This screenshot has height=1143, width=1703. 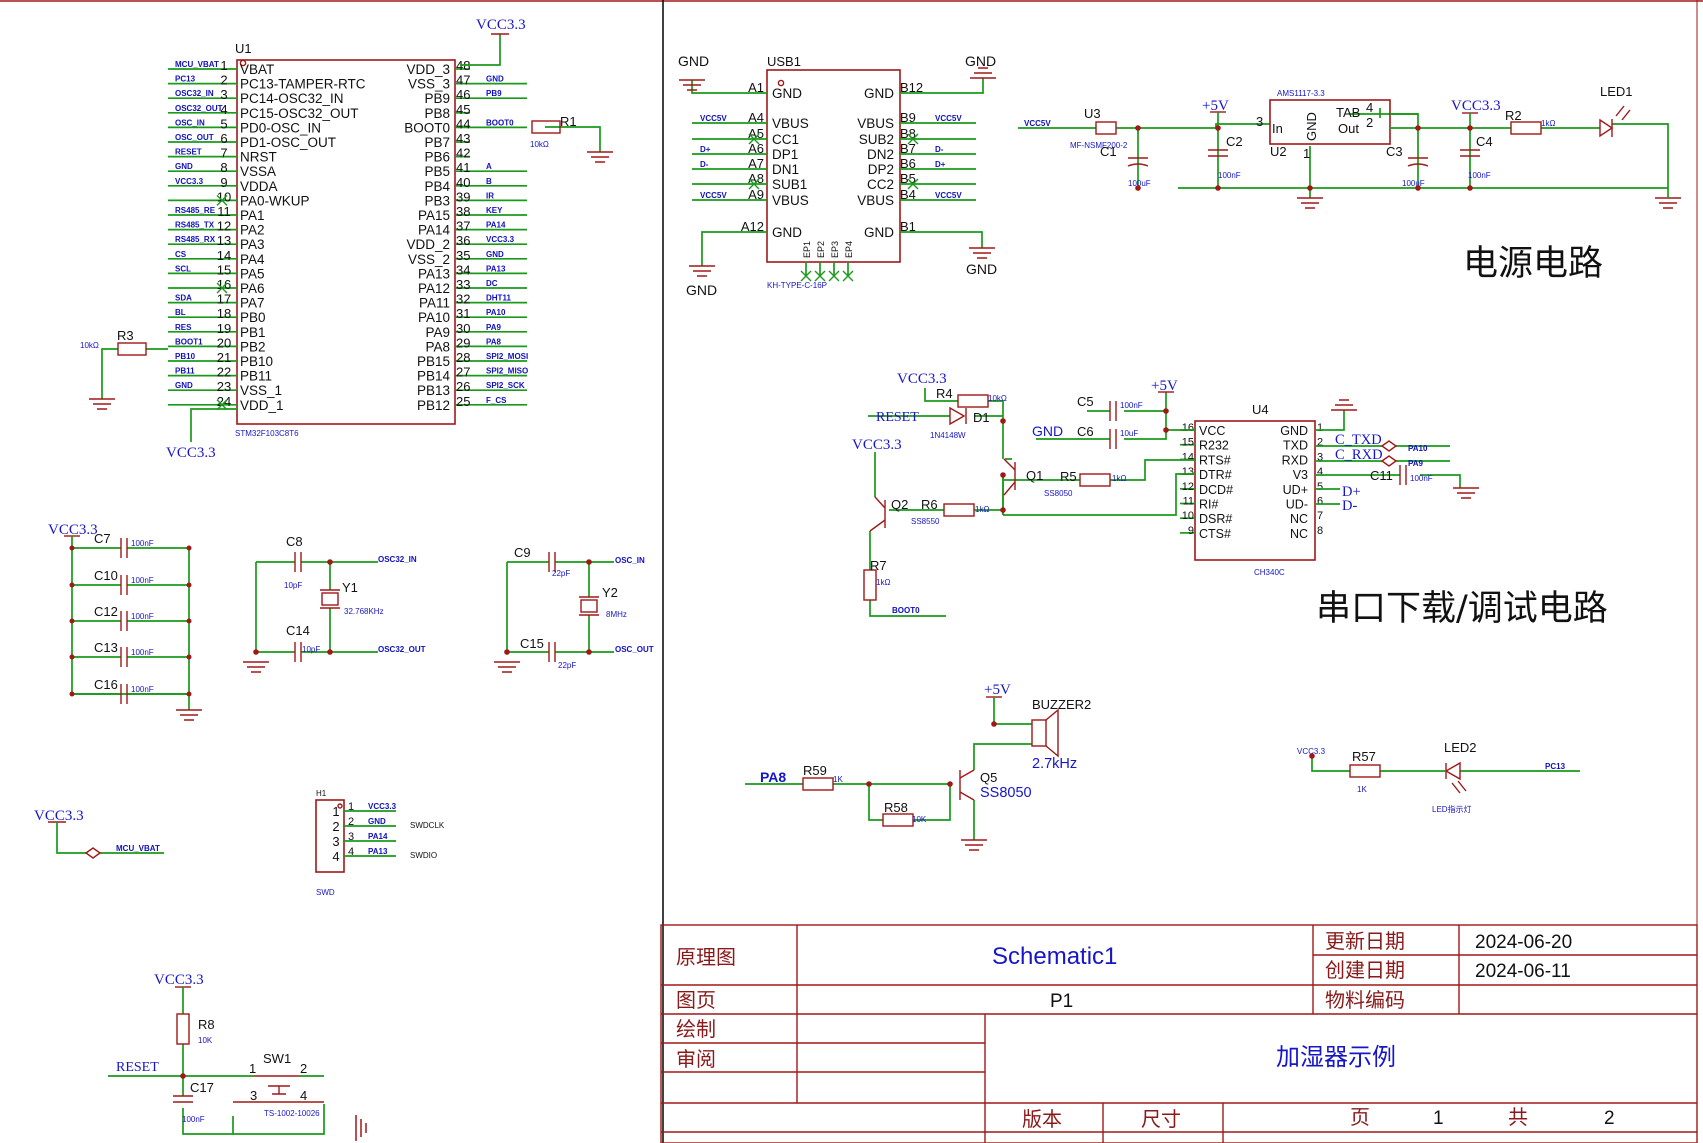 I want to click on usb-pin-A1: GNDA1, so click(x=775, y=90).